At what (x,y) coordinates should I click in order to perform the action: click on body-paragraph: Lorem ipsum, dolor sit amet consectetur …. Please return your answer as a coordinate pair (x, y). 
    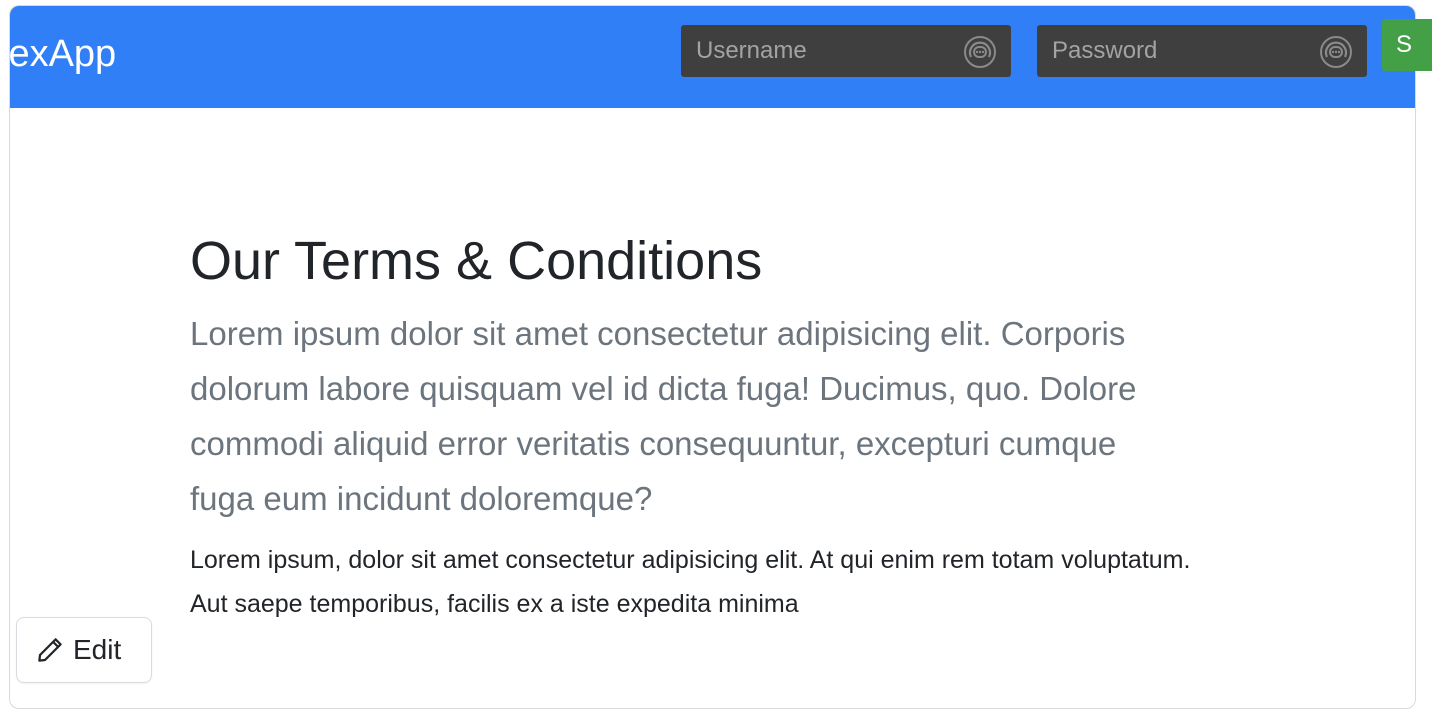
    Looking at the image, I should click on (690, 582).